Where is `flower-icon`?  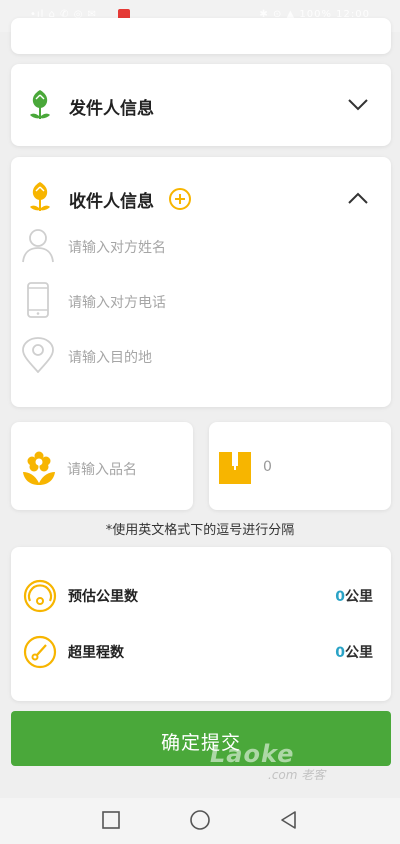 flower-icon is located at coordinates (39, 468).